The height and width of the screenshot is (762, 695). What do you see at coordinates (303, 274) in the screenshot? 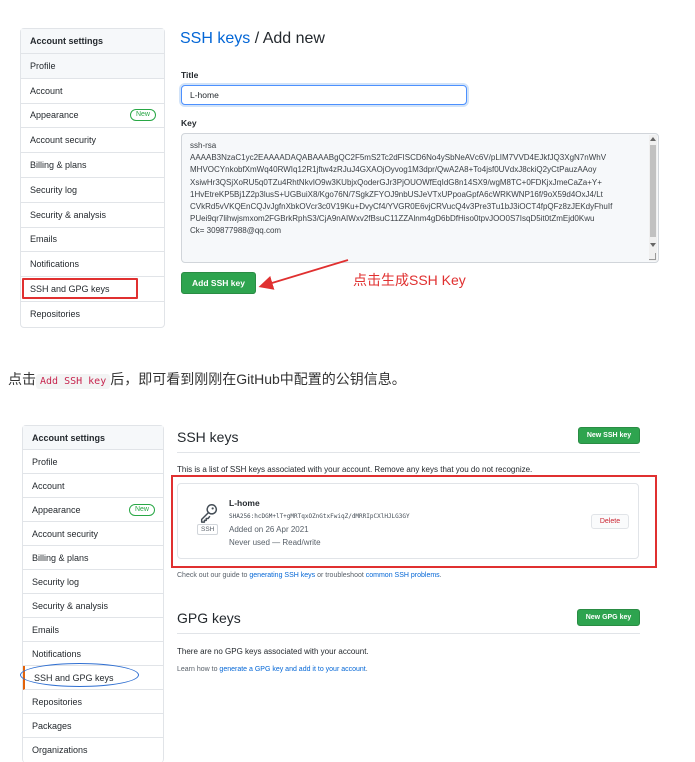
I see `annotation-arrow` at bounding box center [303, 274].